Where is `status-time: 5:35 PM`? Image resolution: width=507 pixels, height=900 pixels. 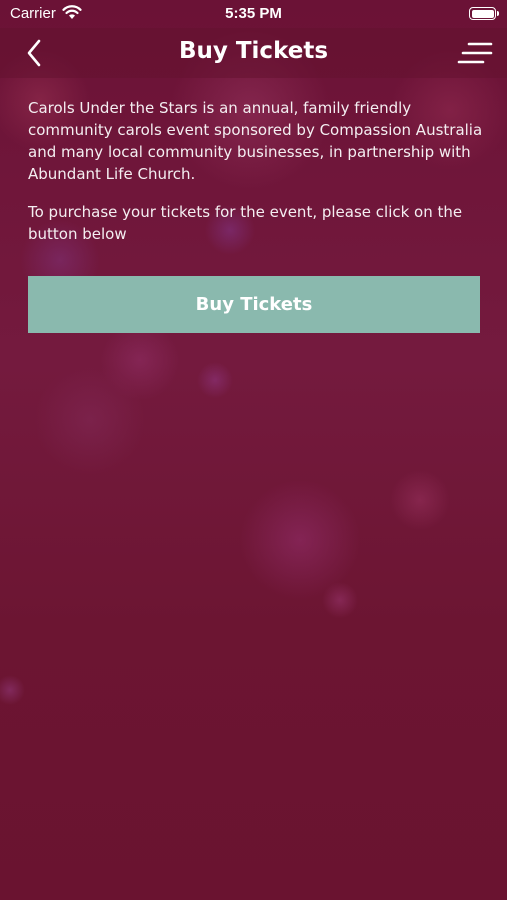
status-time: 5:35 PM is located at coordinates (253, 13).